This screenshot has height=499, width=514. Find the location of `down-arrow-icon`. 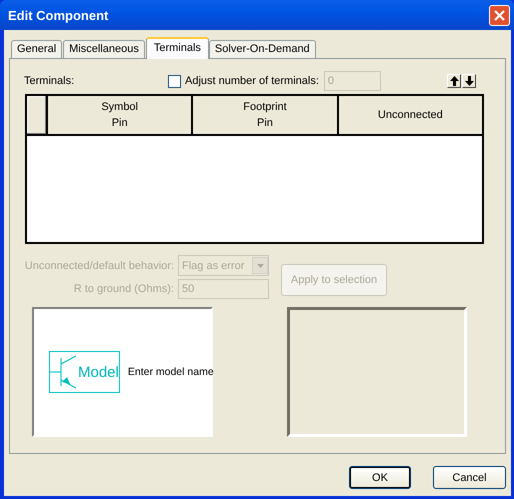

down-arrow-icon is located at coordinates (469, 81).